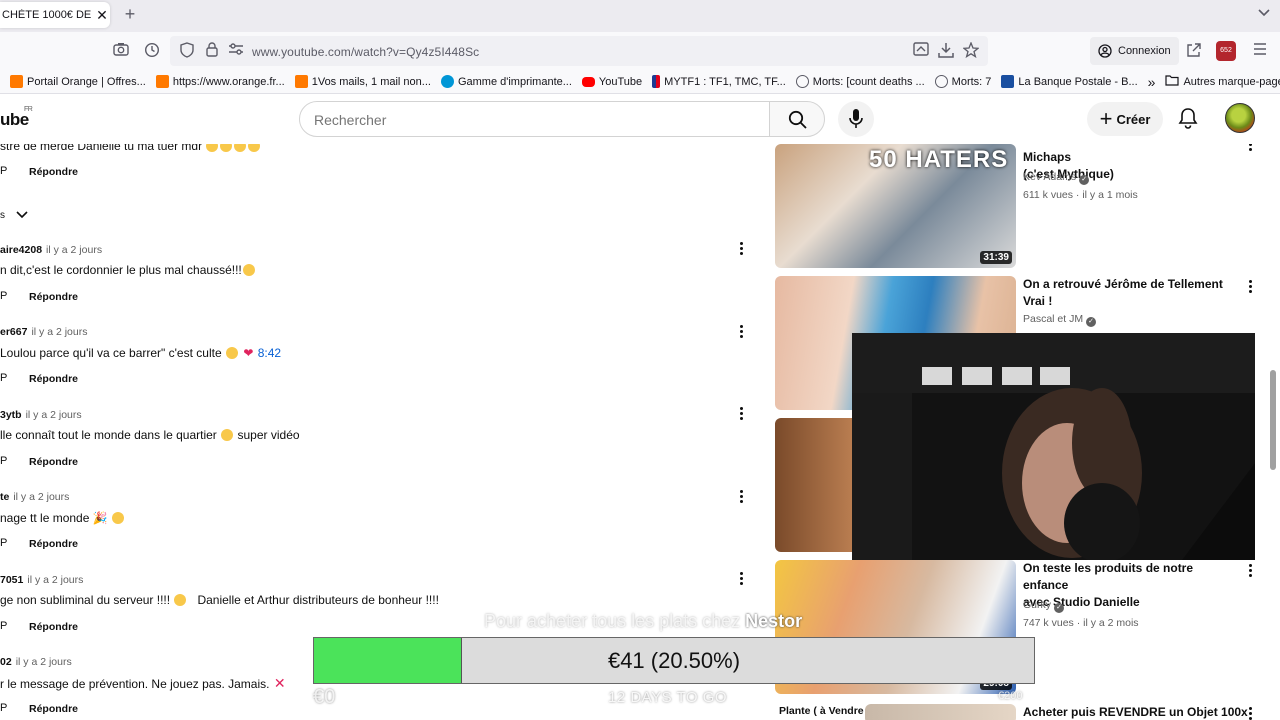 The width and height of the screenshot is (1280, 720). What do you see at coordinates (212, 51) in the screenshot?
I see `lock-icon` at bounding box center [212, 51].